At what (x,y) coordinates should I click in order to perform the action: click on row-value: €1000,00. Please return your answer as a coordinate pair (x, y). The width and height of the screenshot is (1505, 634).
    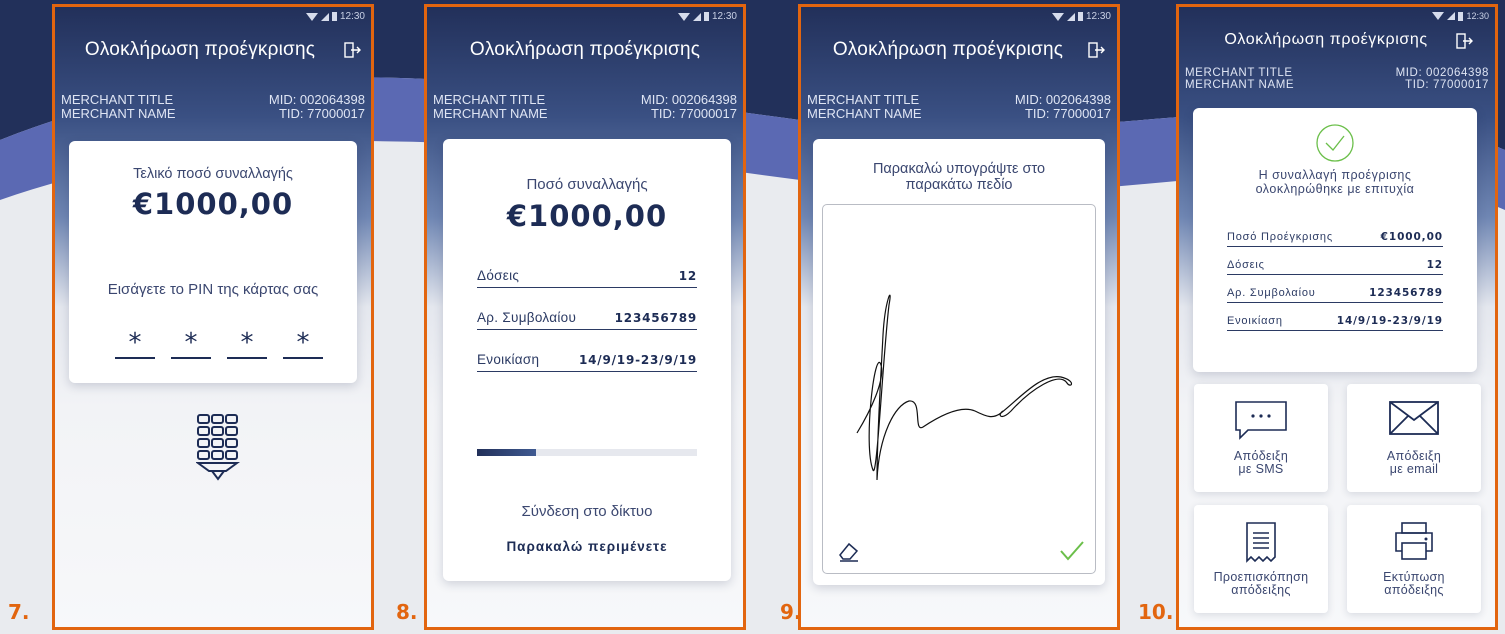
    Looking at the image, I should click on (1411, 237).